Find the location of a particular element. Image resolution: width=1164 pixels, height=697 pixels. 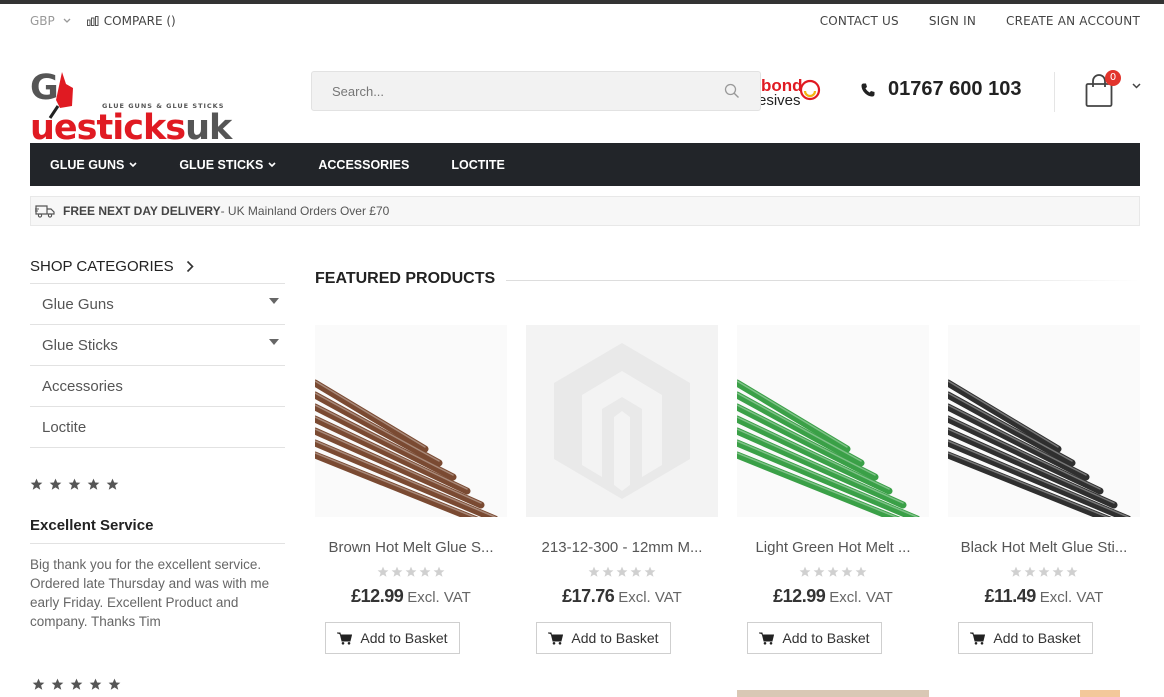

price-amount: £11.49 is located at coordinates (1010, 596).